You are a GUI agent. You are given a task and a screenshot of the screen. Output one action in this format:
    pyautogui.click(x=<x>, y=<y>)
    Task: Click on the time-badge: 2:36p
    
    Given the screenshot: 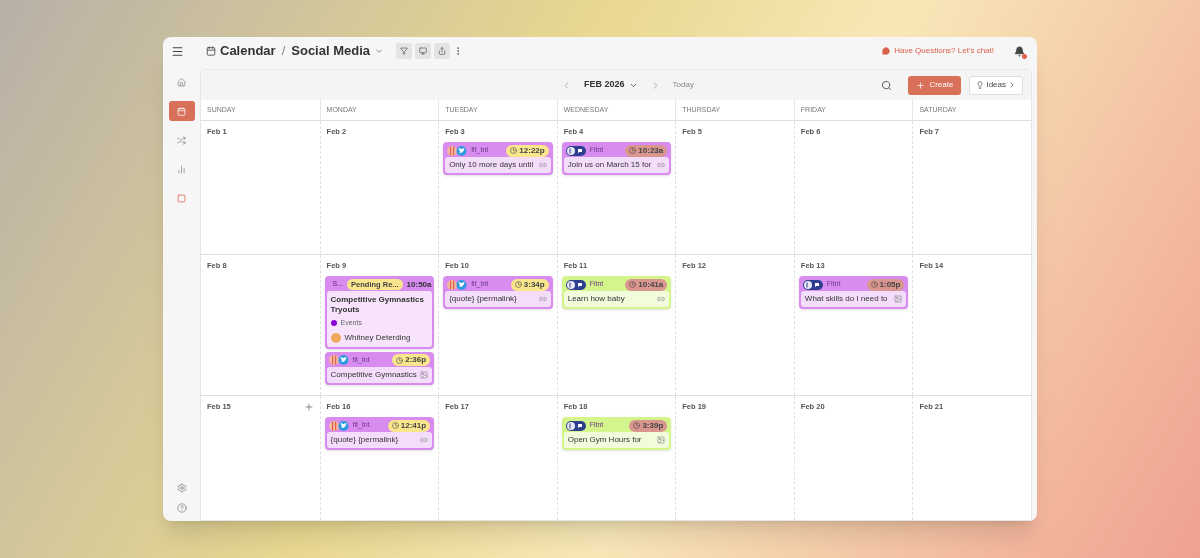 What is the action you would take?
    pyautogui.click(x=411, y=360)
    